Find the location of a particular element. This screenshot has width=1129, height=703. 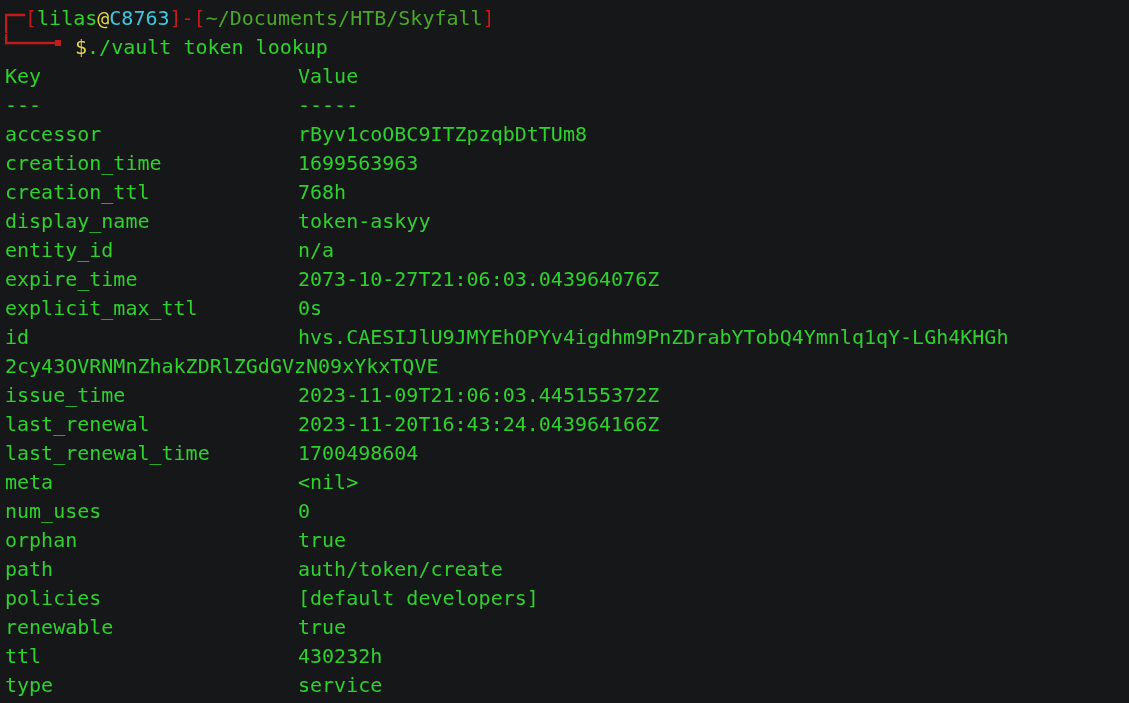

key-text: type is located at coordinates (30, 685).